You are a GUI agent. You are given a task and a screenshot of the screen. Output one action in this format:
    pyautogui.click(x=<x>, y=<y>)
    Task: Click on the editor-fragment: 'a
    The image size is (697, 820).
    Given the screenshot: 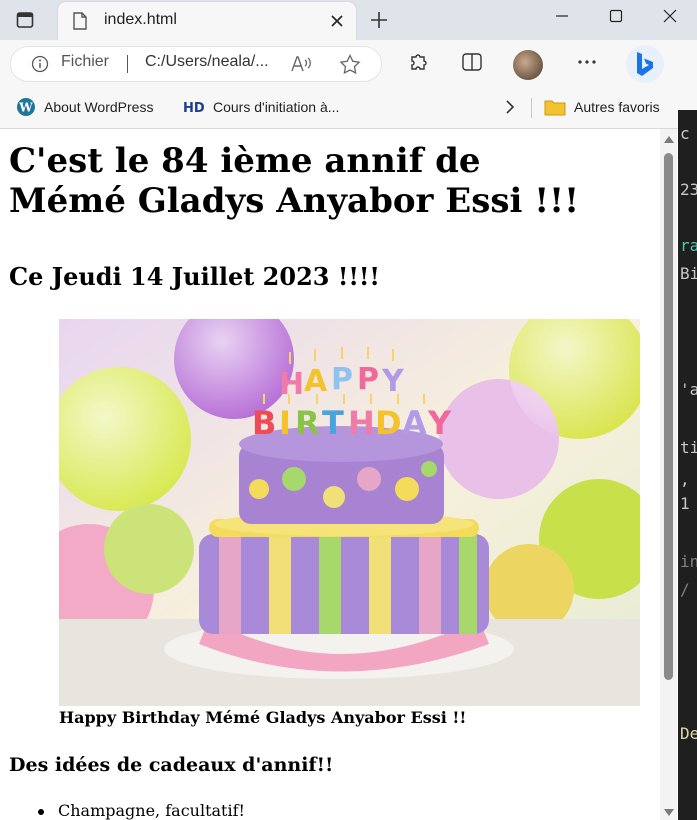 What is the action you would take?
    pyautogui.click(x=688, y=389)
    